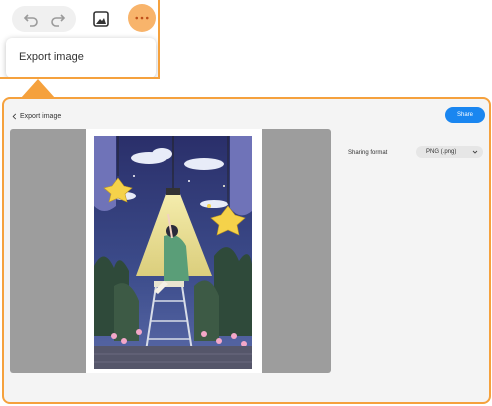  I want to click on chevron-left-icon, so click(14, 116).